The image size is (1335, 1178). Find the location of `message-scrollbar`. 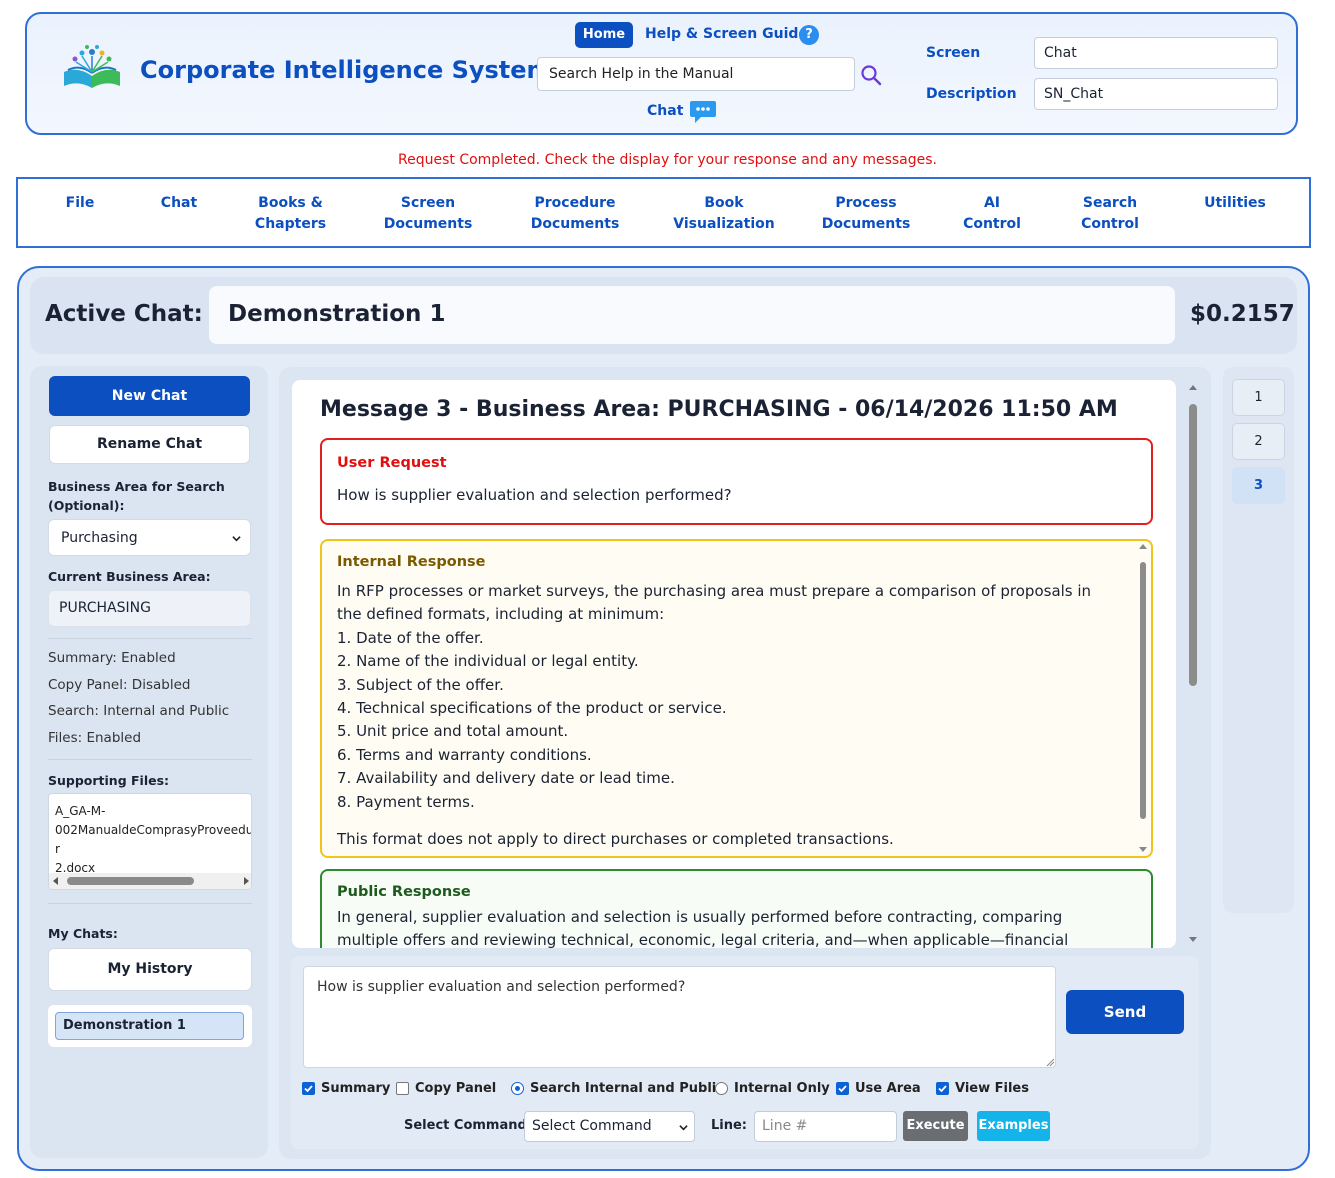

message-scrollbar is located at coordinates (1193, 664).